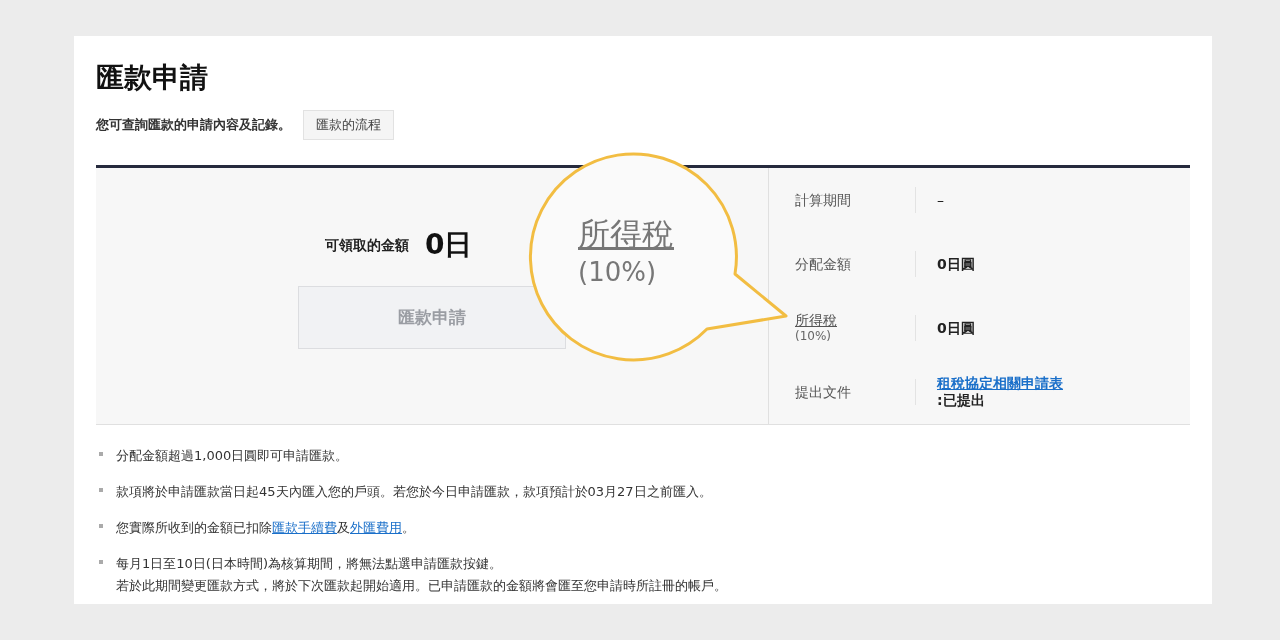 The image size is (1280, 640). I want to click on detail-label: 分配金額, so click(823, 264).